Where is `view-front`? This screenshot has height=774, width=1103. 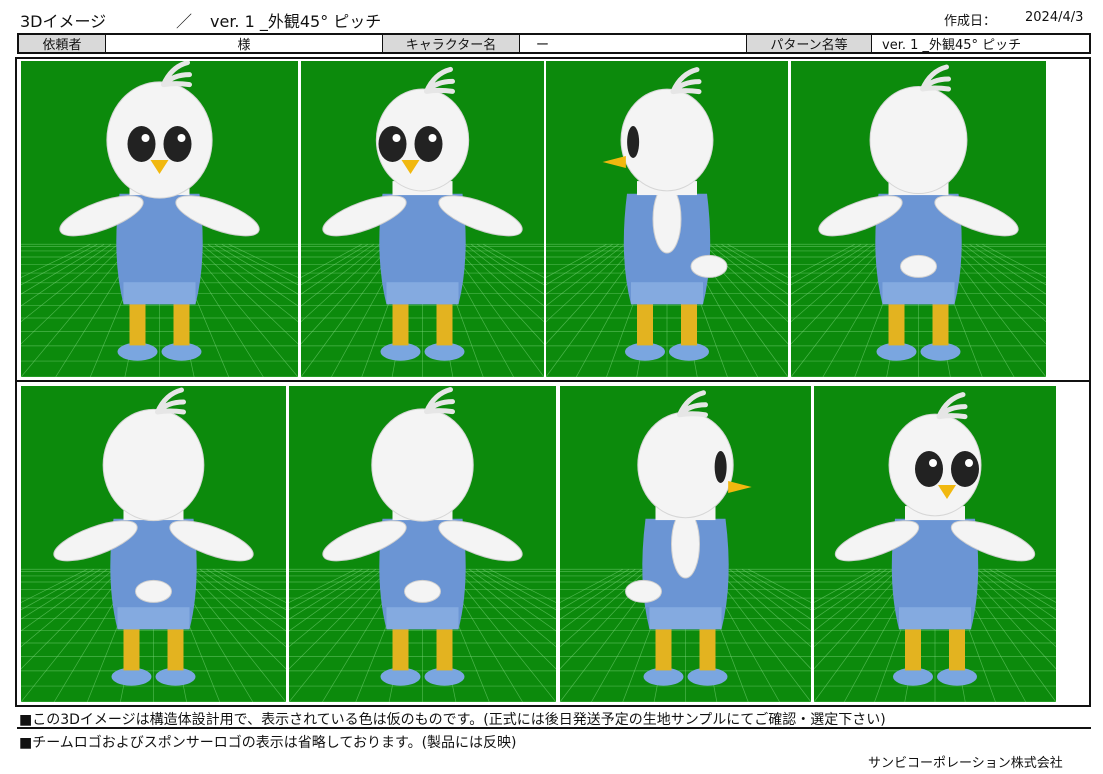
view-front is located at coordinates (159, 219).